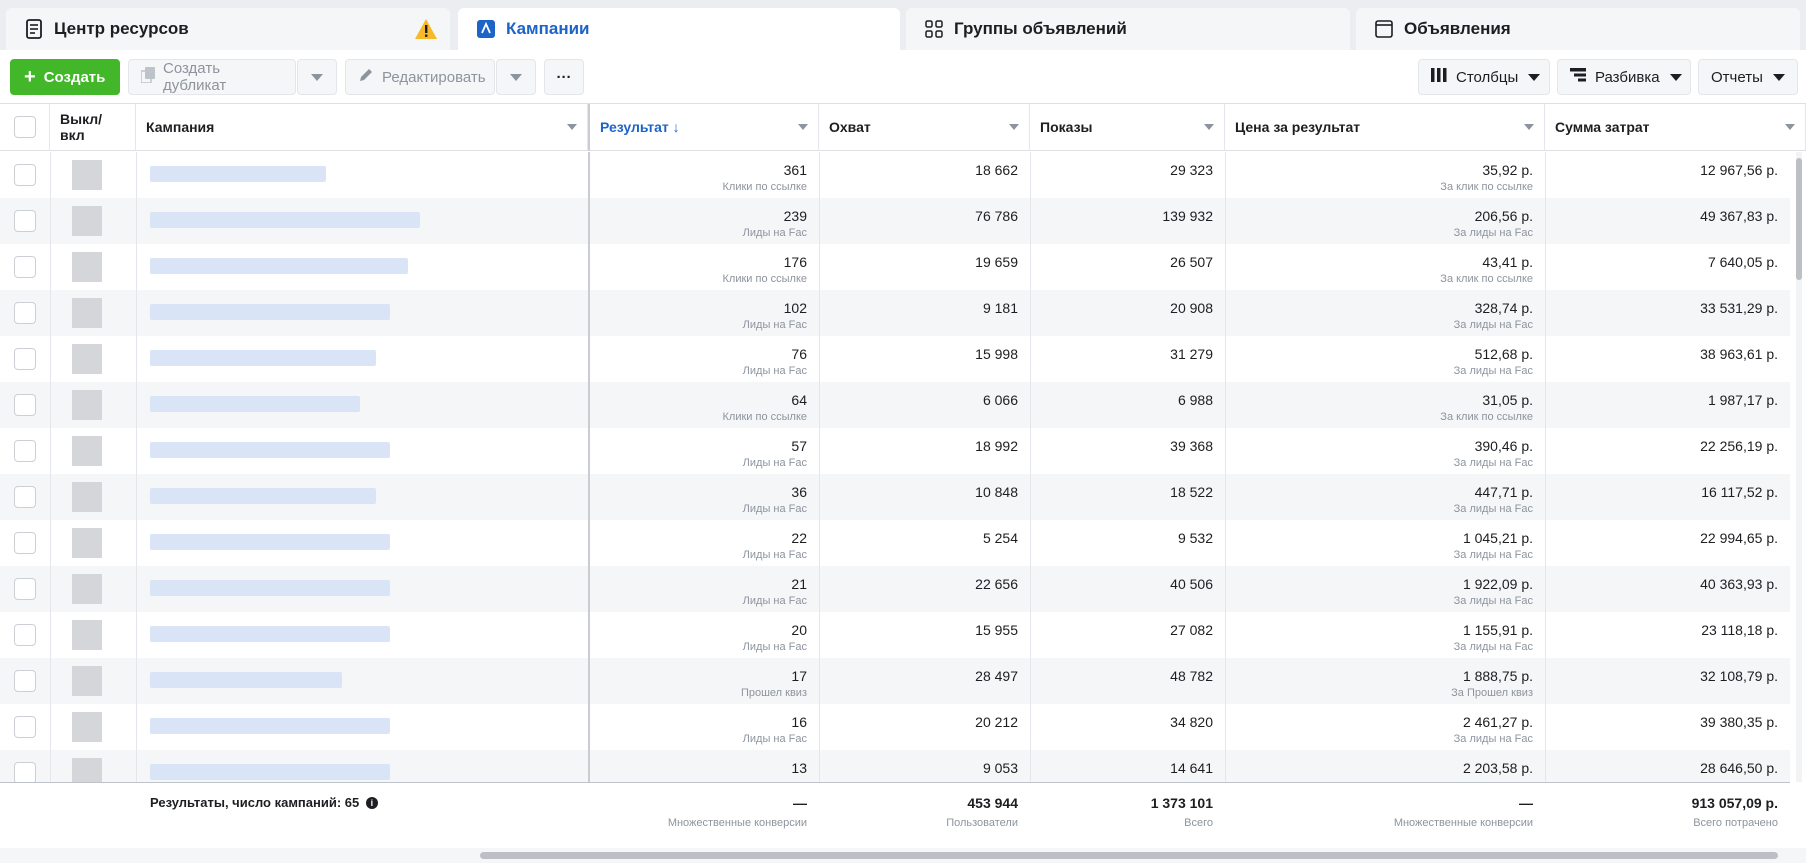  Describe the element at coordinates (228, 29) in the screenshot. I see `tab-resource-center: Центр ресурсов` at that location.